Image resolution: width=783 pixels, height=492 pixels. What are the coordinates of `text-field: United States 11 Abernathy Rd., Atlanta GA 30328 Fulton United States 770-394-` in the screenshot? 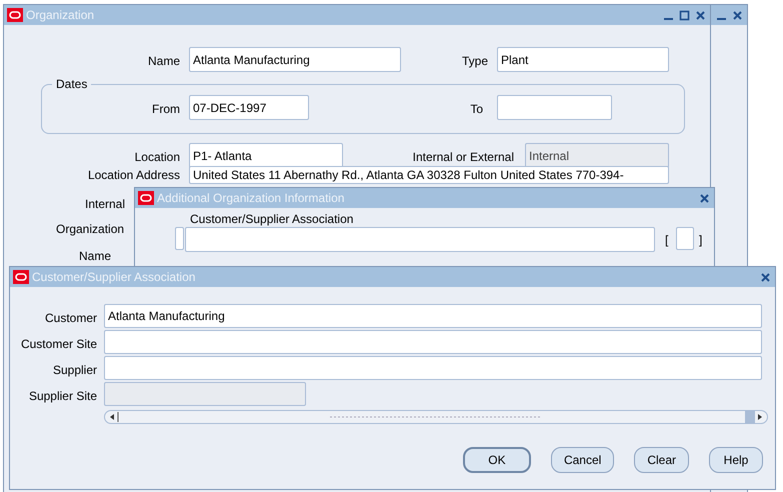 It's located at (429, 175).